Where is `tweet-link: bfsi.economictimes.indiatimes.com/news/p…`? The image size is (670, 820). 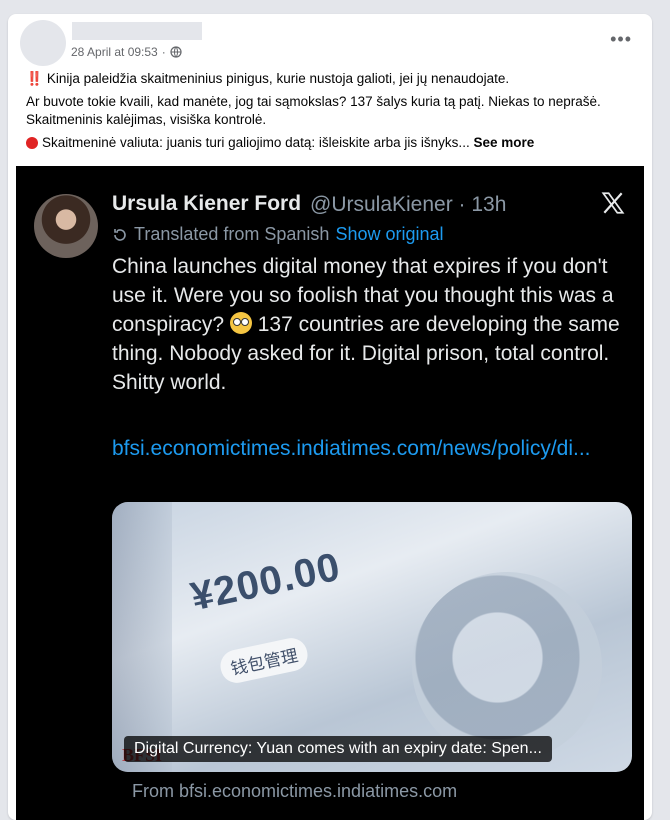 tweet-link: bfsi.economictimes.indiatimes.com/news/p… is located at coordinates (351, 448).